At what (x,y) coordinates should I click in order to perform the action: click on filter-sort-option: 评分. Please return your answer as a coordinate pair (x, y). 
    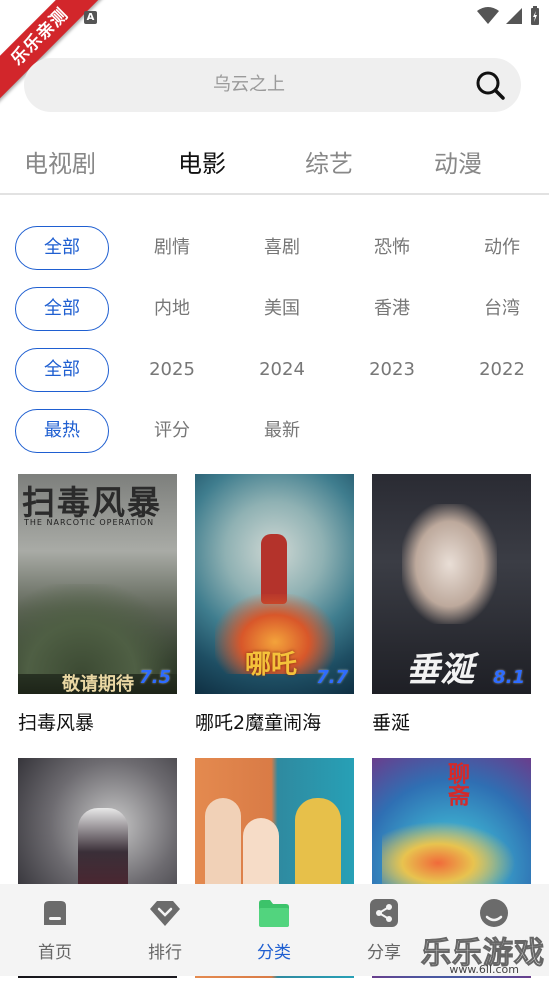
    Looking at the image, I should click on (172, 431).